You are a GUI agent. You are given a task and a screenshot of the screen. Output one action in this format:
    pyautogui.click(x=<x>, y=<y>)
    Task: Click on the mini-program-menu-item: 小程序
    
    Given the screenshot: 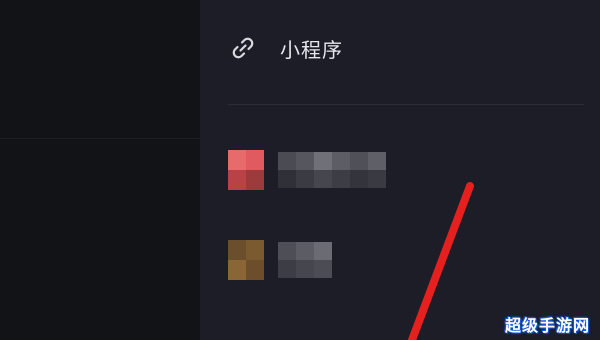 What is the action you would take?
    pyautogui.click(x=285, y=48)
    